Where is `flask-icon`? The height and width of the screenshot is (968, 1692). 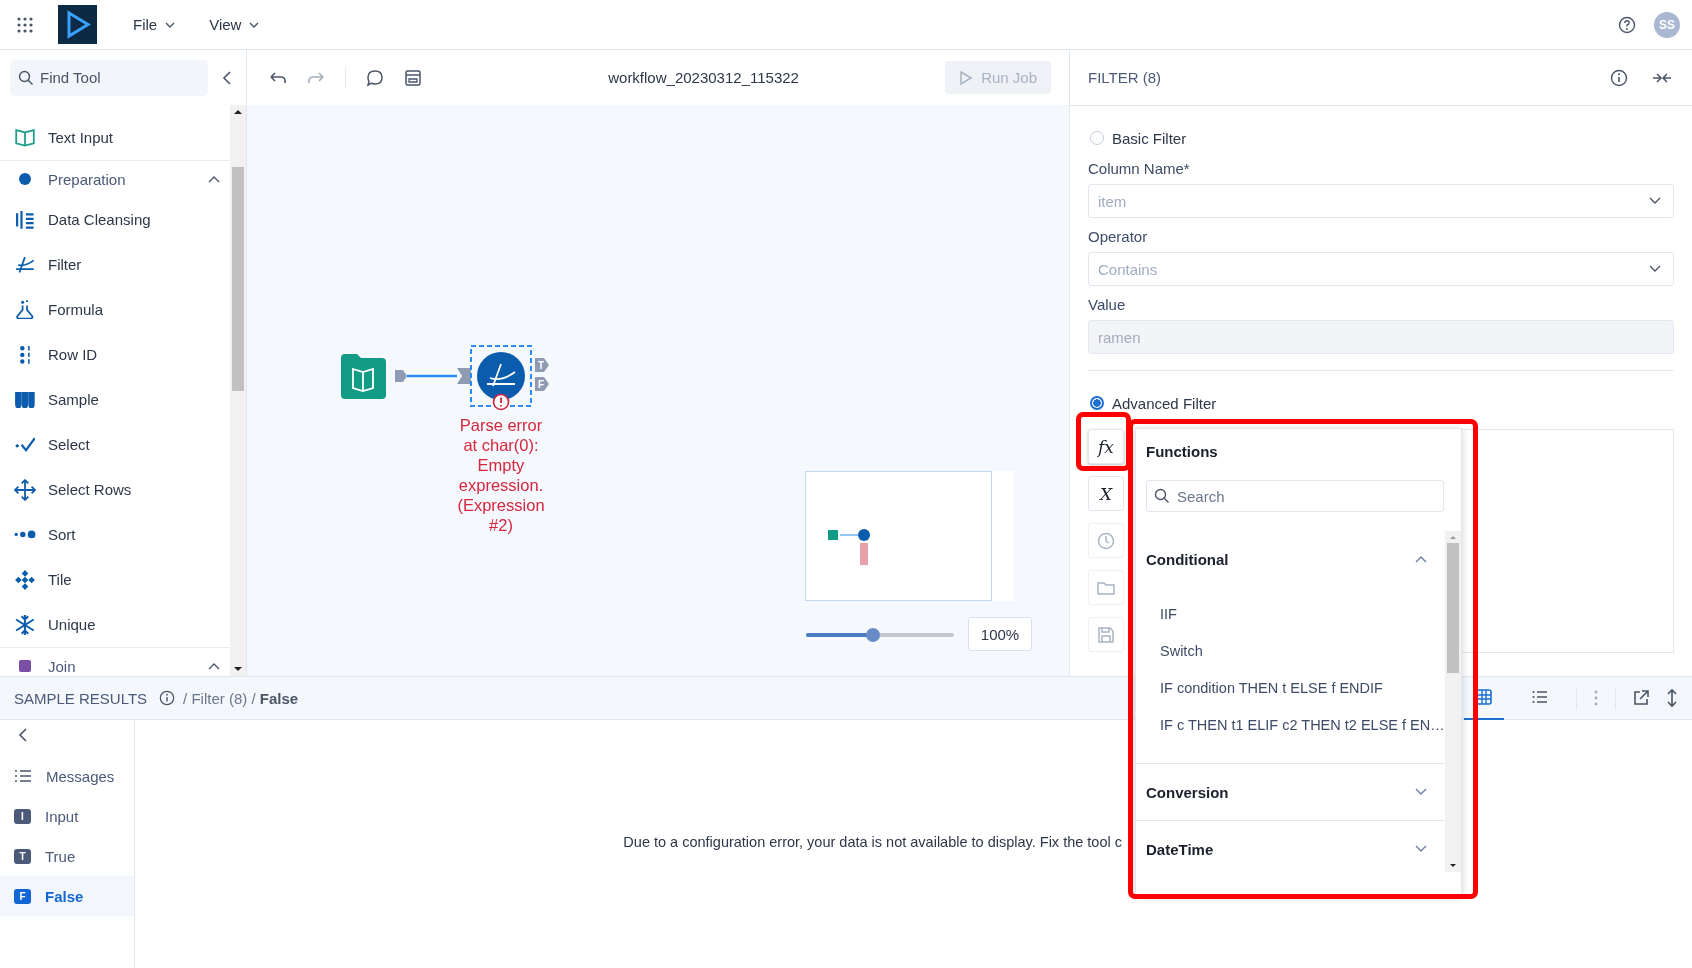
flask-icon is located at coordinates (25, 309).